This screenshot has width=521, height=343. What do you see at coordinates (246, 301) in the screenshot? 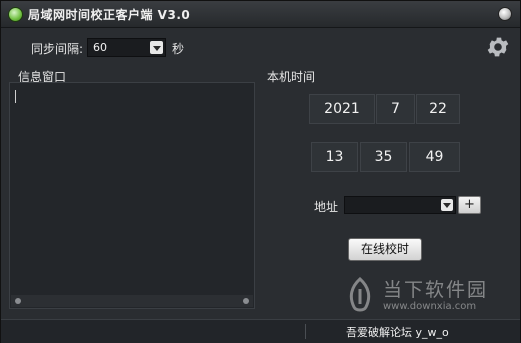
I see `scroll-right-icon` at bounding box center [246, 301].